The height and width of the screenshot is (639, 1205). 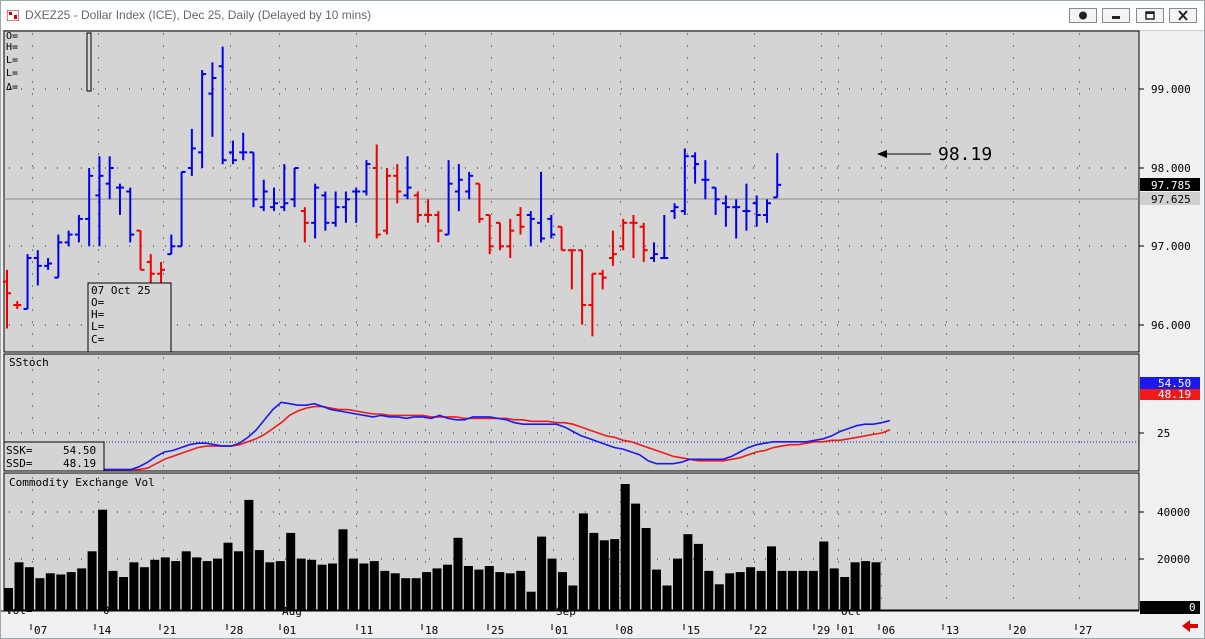 What do you see at coordinates (1085, 630) in the screenshot?
I see `day-label: 27` at bounding box center [1085, 630].